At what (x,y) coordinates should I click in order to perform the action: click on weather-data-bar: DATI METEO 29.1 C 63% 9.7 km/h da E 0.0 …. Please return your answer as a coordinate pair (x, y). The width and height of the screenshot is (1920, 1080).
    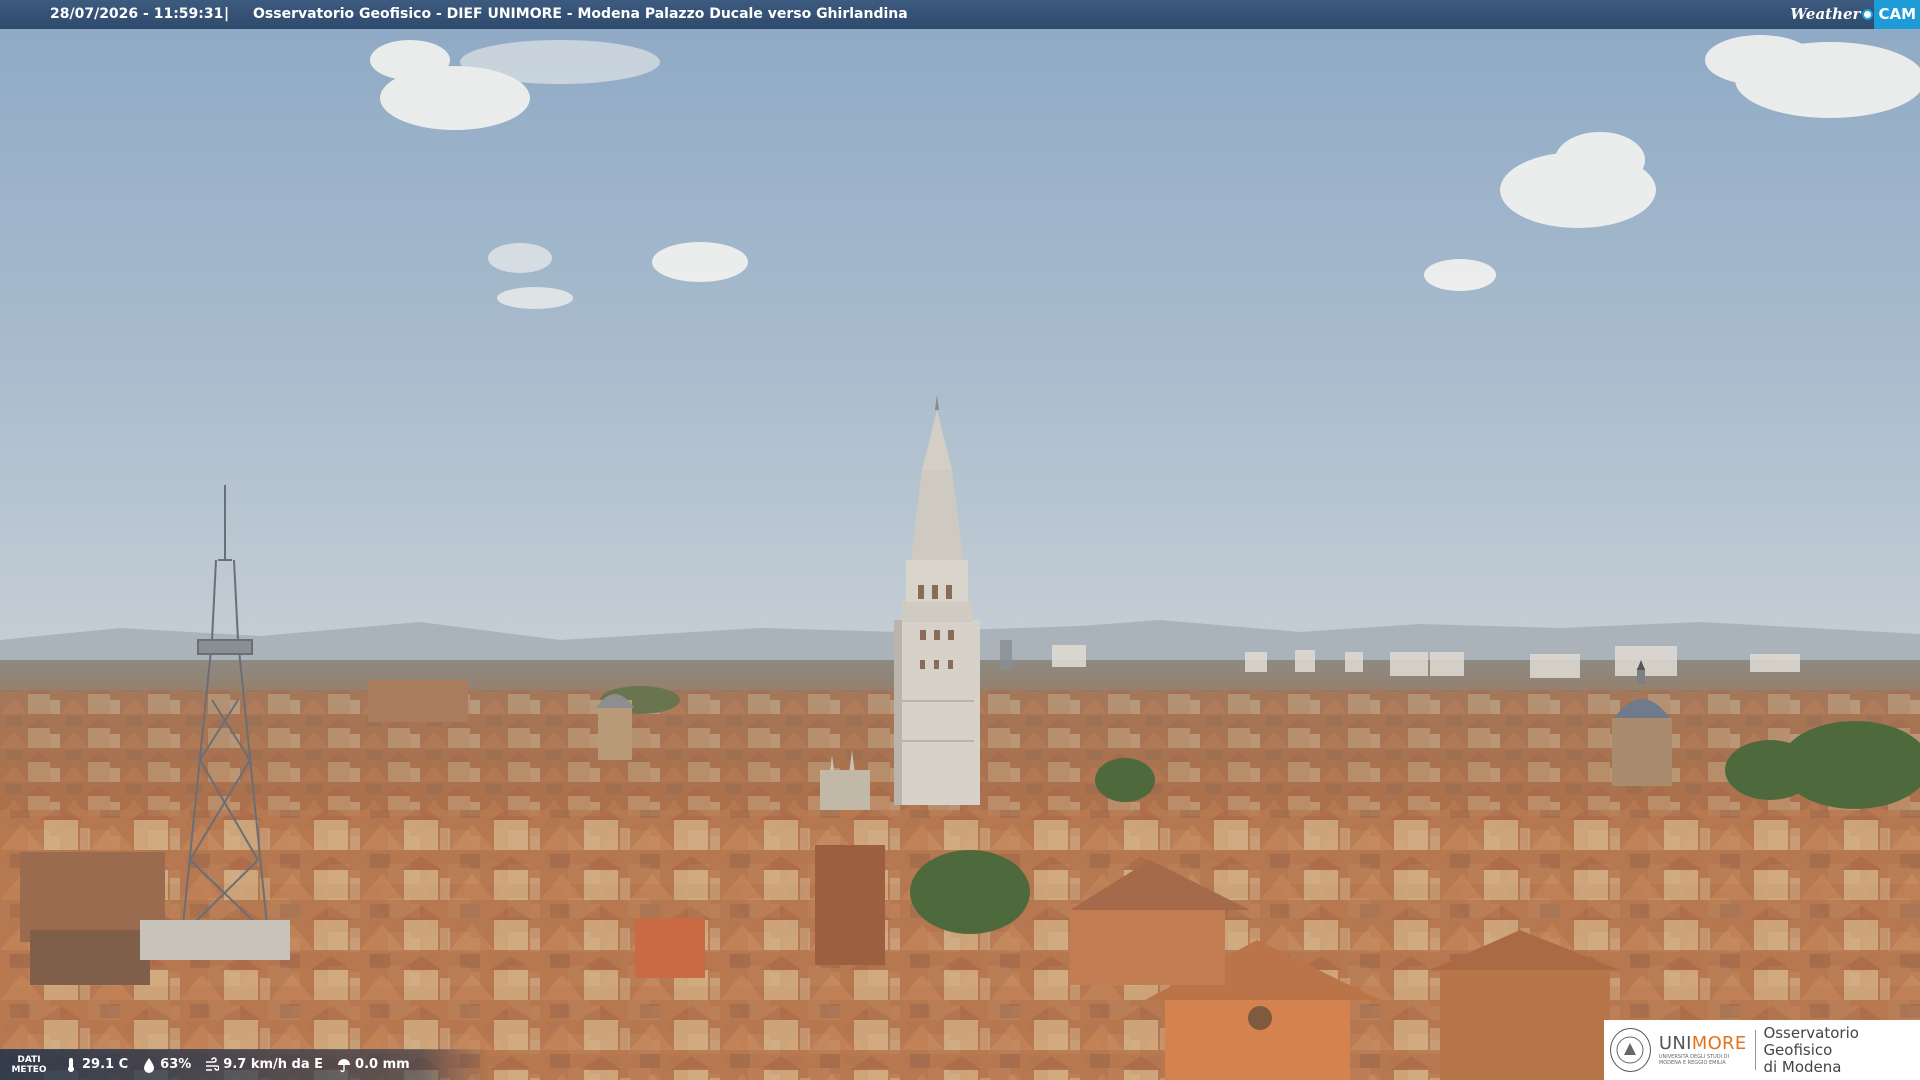
    Looking at the image, I should click on (245, 1064).